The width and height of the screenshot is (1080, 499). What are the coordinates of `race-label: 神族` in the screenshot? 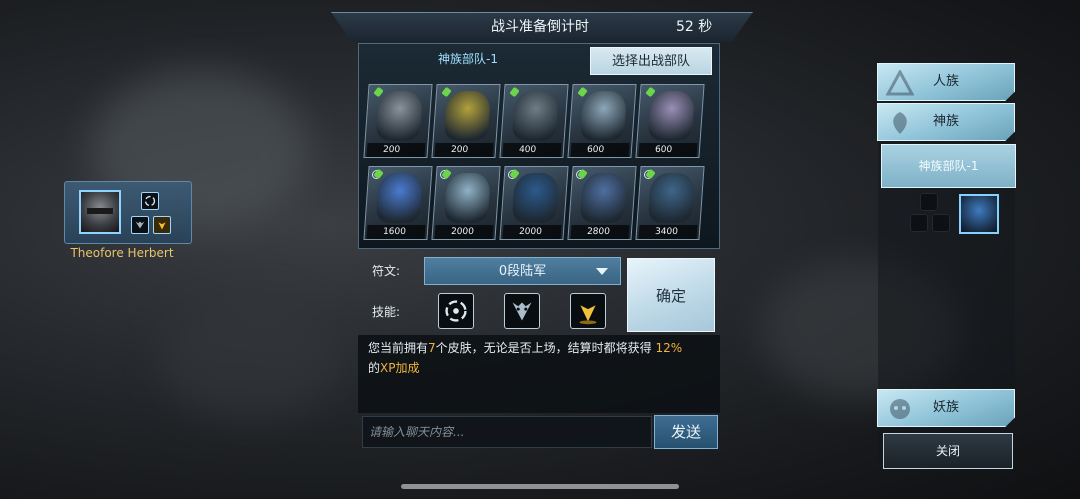 It's located at (945, 121).